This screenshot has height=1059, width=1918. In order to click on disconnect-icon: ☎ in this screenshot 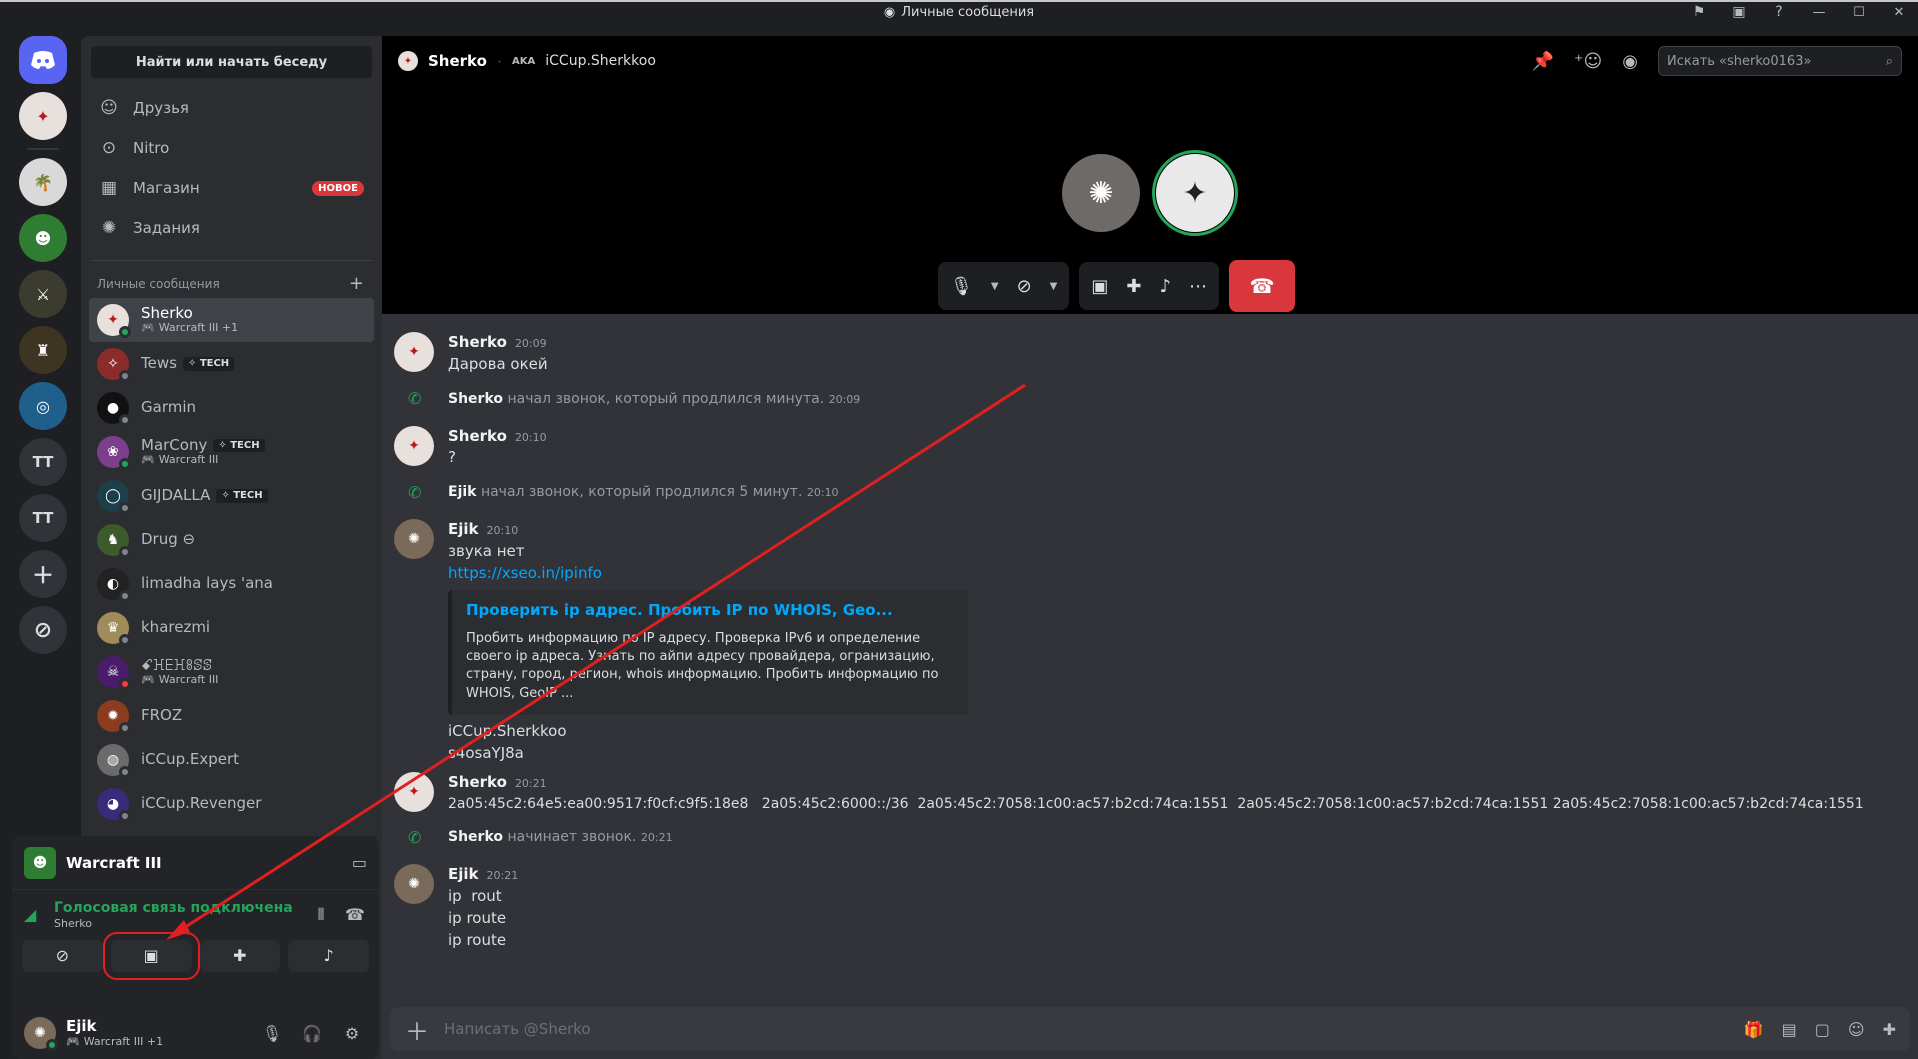, I will do `click(355, 914)`.